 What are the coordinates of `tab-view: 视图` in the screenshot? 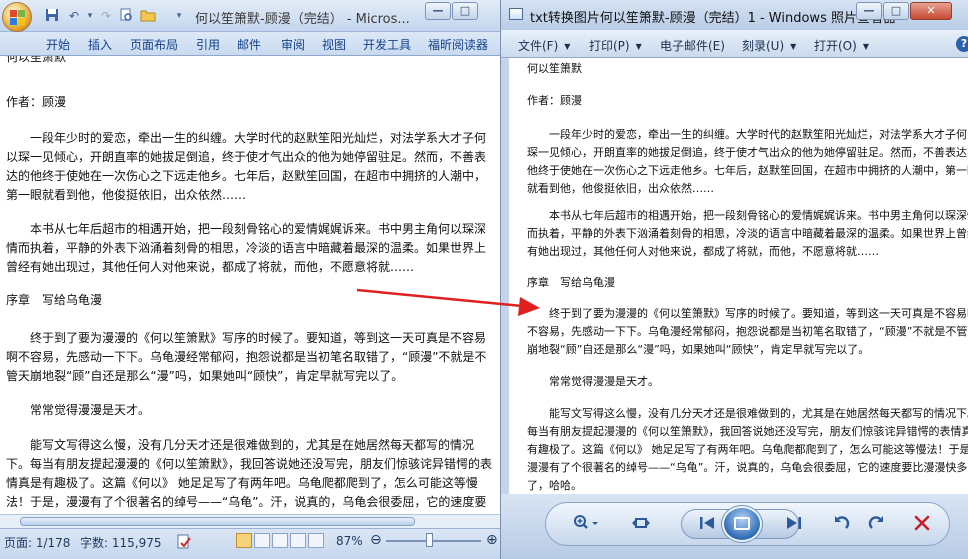 It's located at (334, 44).